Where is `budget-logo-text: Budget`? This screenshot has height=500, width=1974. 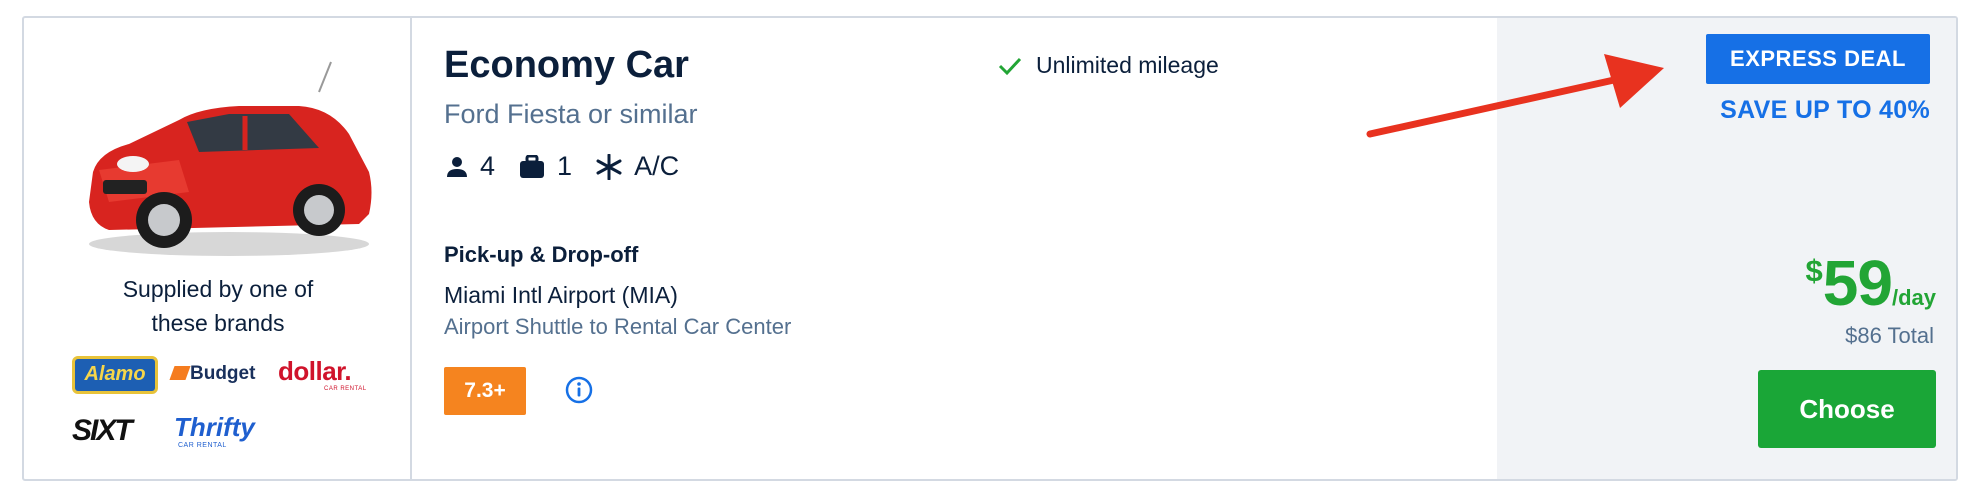 budget-logo-text: Budget is located at coordinates (223, 373).